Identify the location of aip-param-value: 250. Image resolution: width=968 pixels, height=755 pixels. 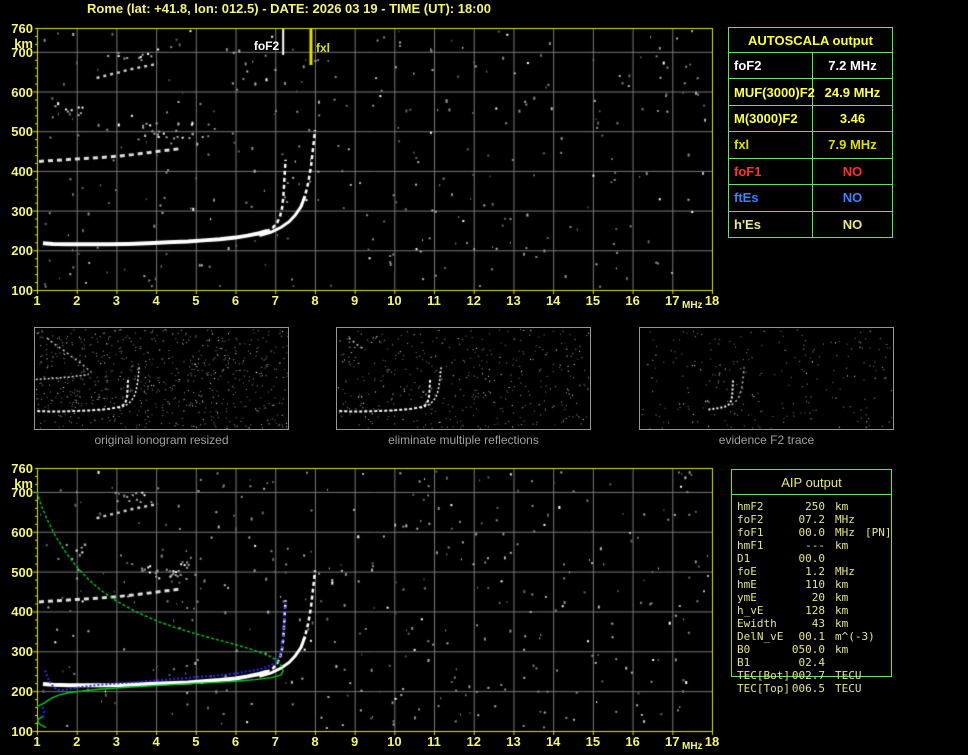
(815, 506).